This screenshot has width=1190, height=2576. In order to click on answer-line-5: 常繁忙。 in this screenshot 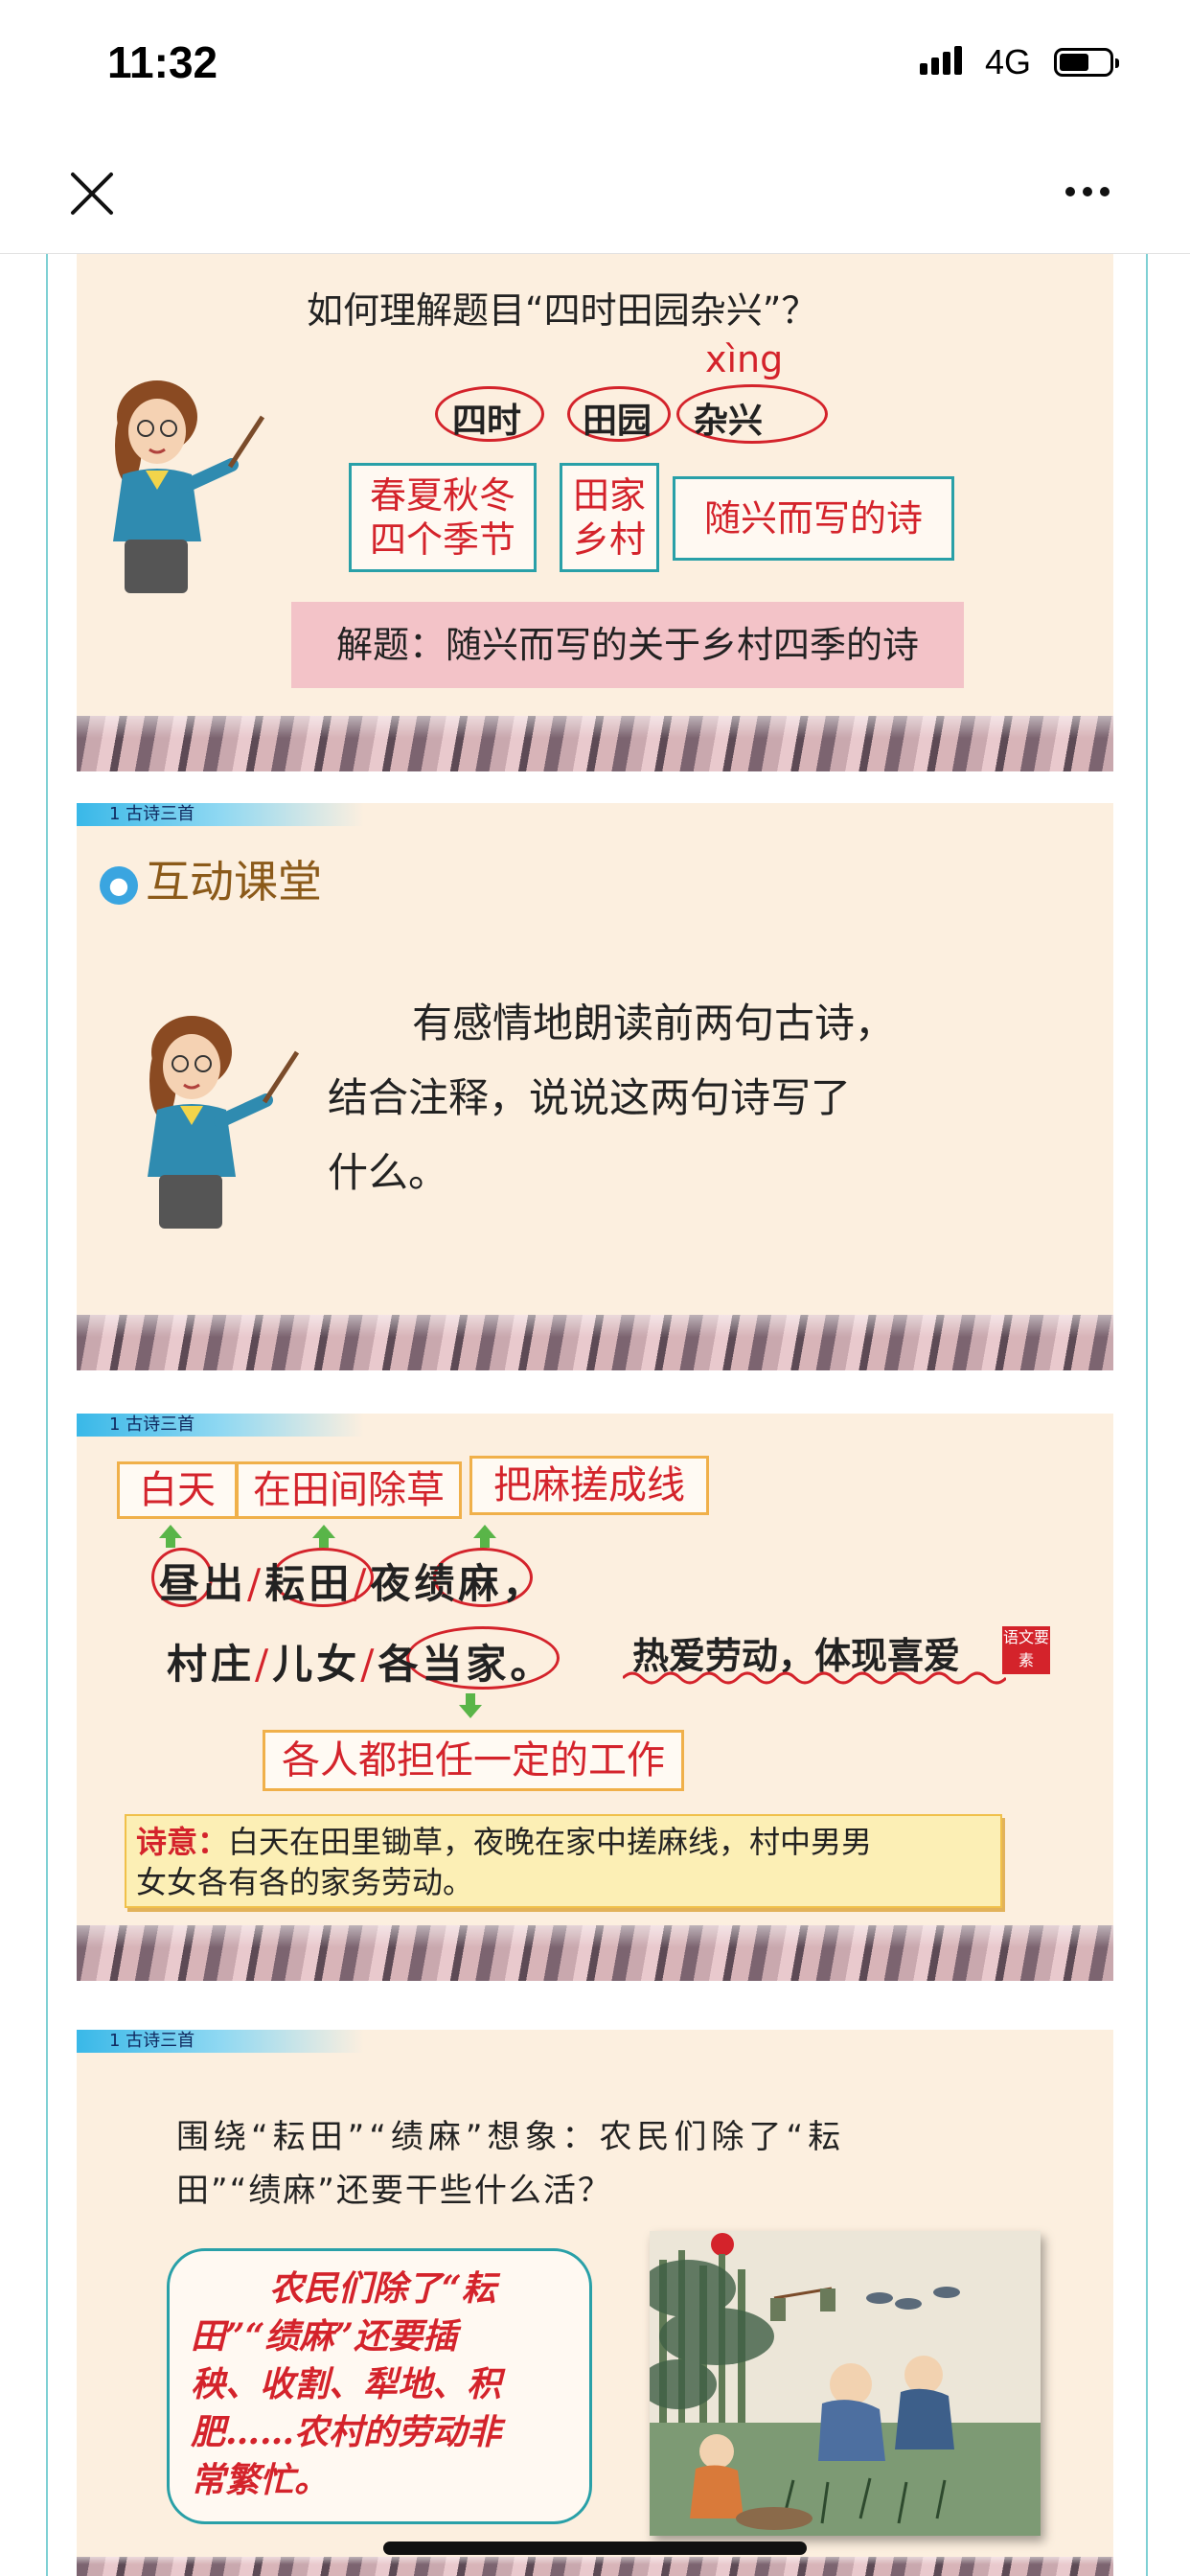, I will do `click(261, 2480)`.